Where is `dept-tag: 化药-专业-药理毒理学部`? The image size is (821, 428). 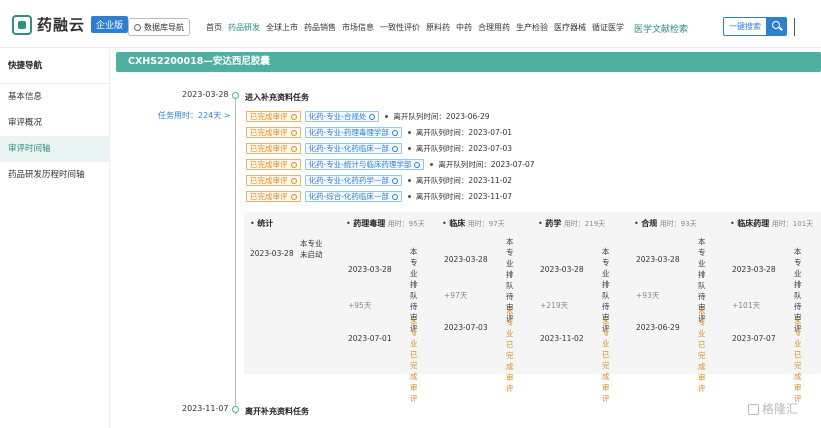 dept-tag: 化药-专业-药理毒理学部 is located at coordinates (353, 132).